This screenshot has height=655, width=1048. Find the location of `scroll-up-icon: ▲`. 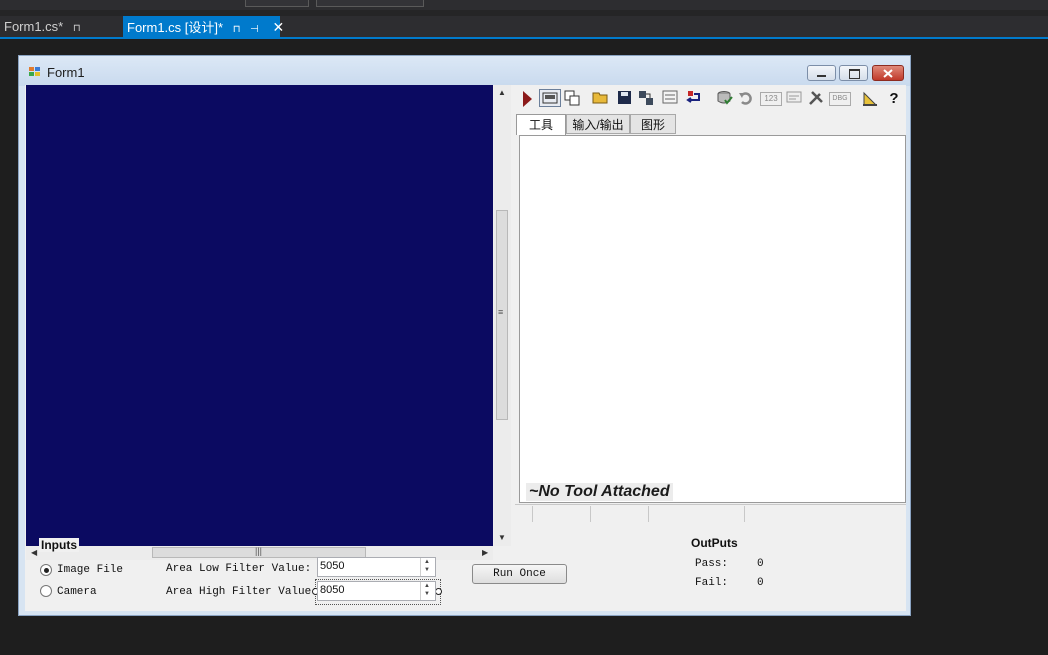

scroll-up-icon: ▲ is located at coordinates (502, 92).